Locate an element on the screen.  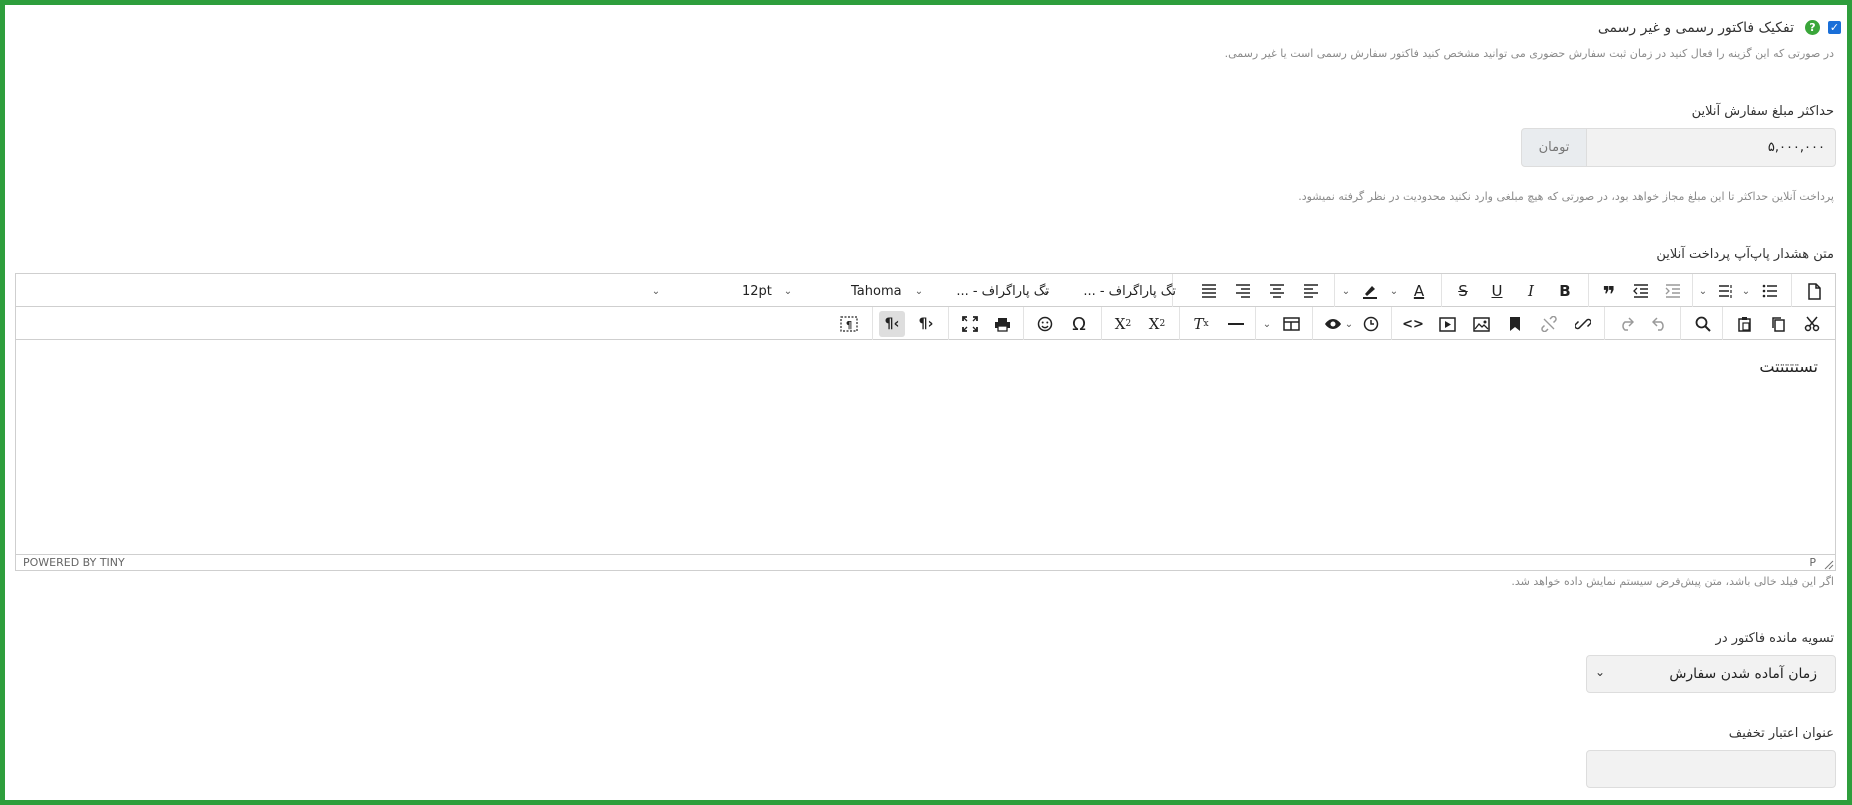
highlight-color-icon is located at coordinates (1370, 291).